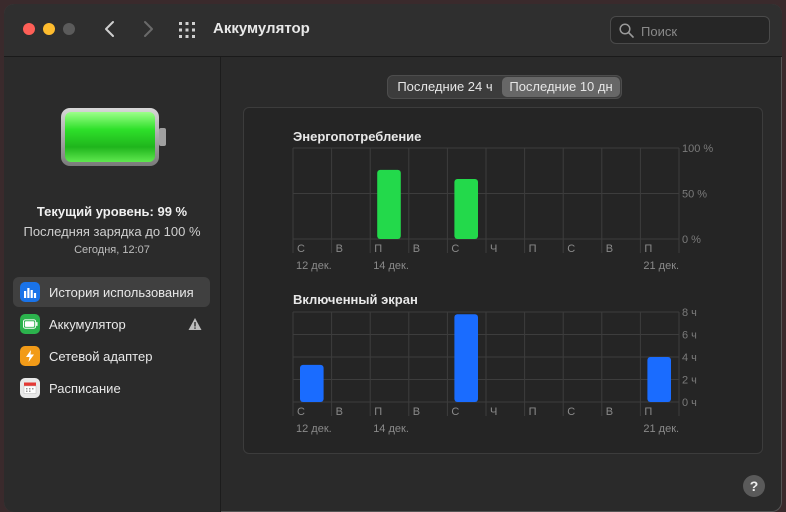 This screenshot has height=512, width=786. I want to click on tab-last-10-days: Последние 10 дн, so click(561, 87).